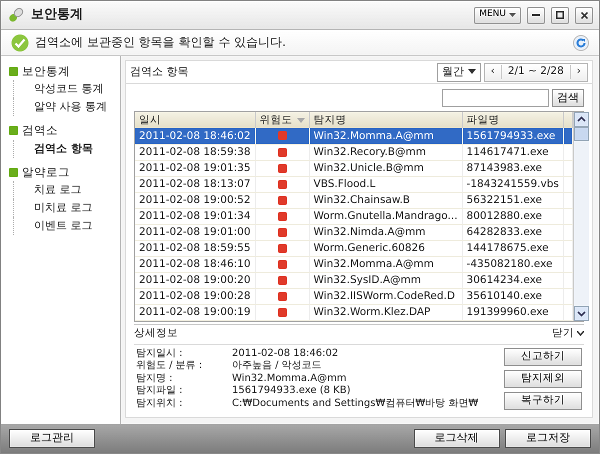  Describe the element at coordinates (385, 120) in the screenshot. I see `column-header: 탐지명` at that location.